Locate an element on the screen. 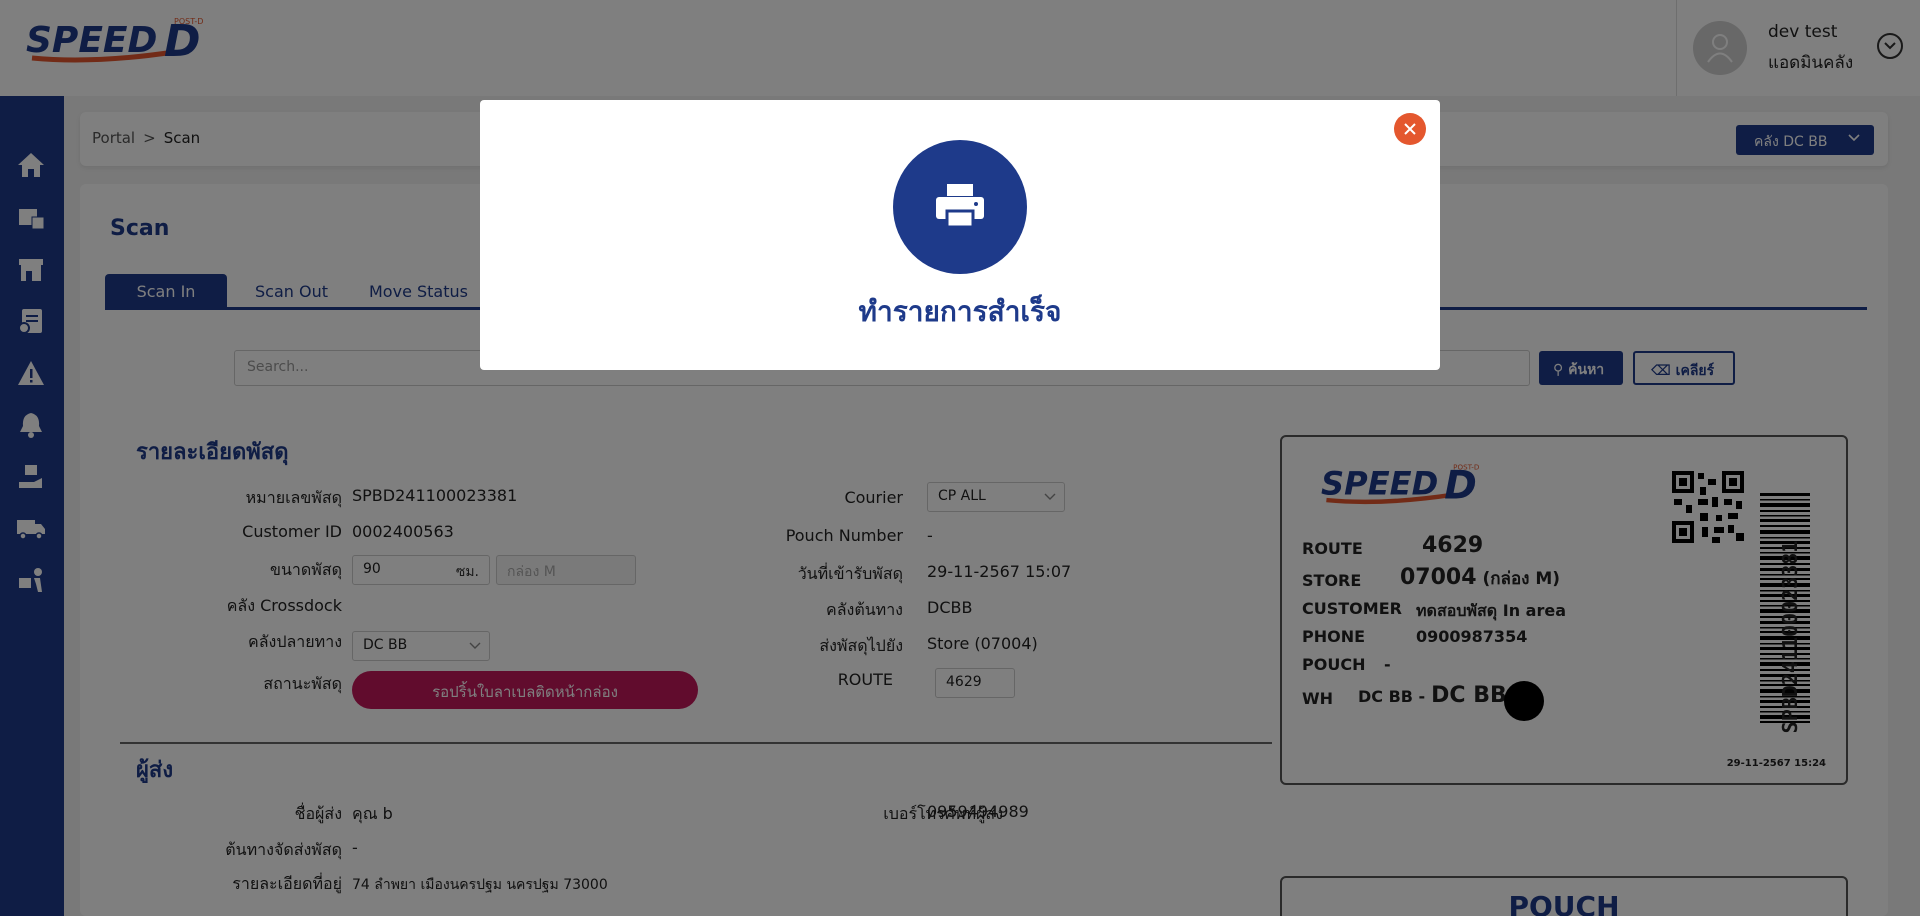 The height and width of the screenshot is (916, 1920). success-modal: ทำรายการสำเร็จ is located at coordinates (960, 235).